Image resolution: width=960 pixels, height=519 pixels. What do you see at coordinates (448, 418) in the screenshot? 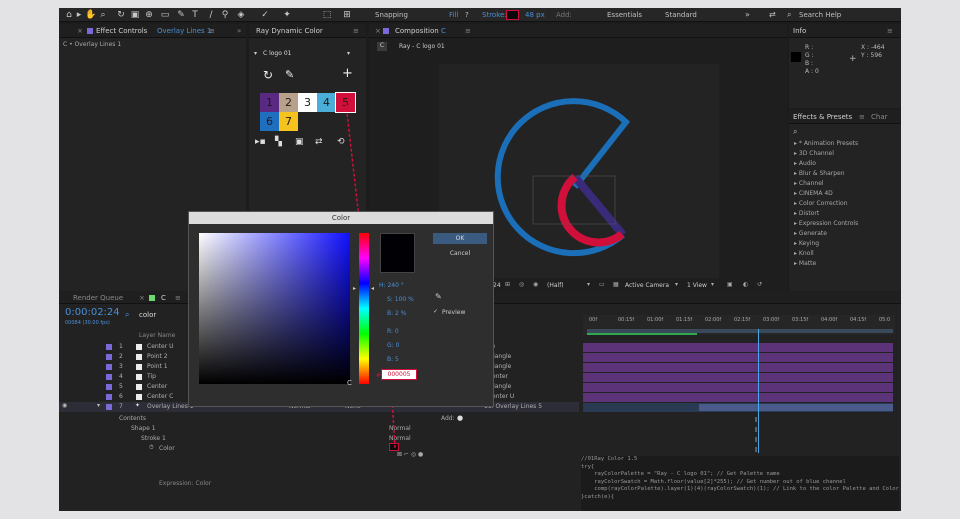
I see `add-shape-label: Add:` at bounding box center [448, 418].